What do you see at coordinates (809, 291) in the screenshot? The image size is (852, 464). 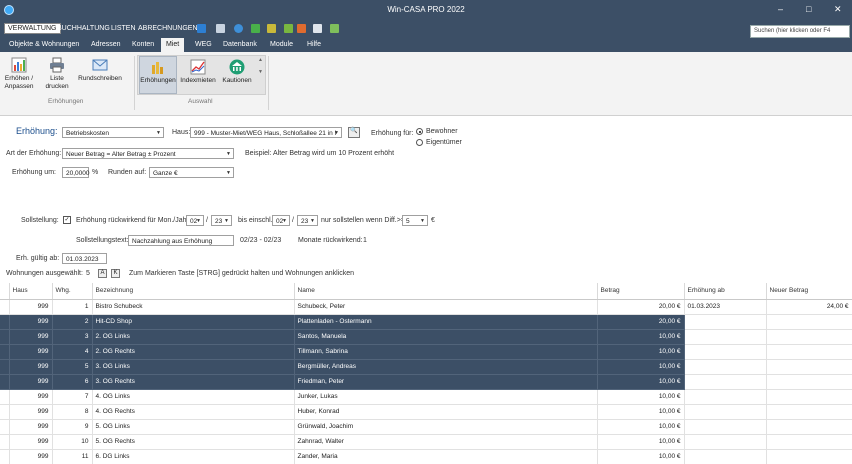 I see `col-neuer-betrag: Neuer Betrag` at bounding box center [809, 291].